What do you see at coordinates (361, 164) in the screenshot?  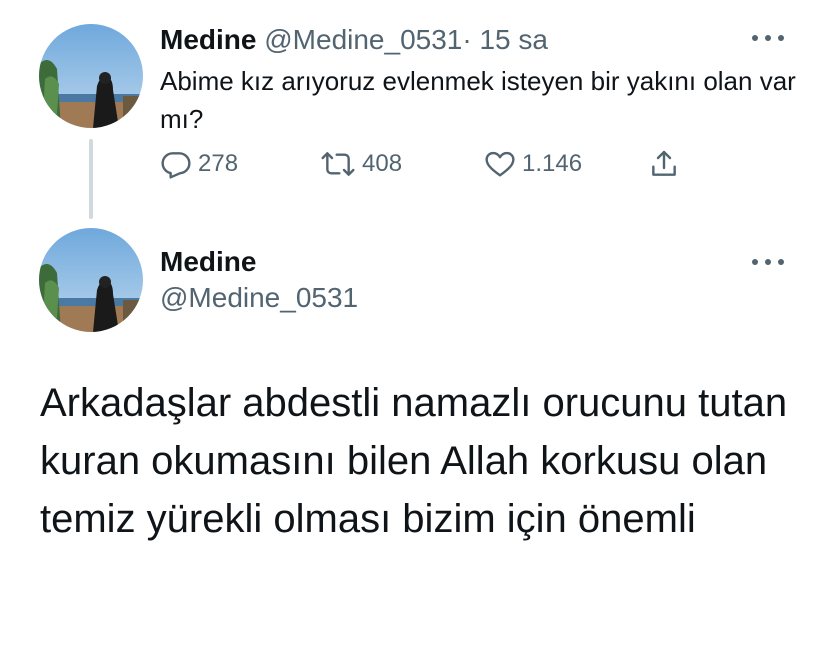 I see `retweet-button: 408` at bounding box center [361, 164].